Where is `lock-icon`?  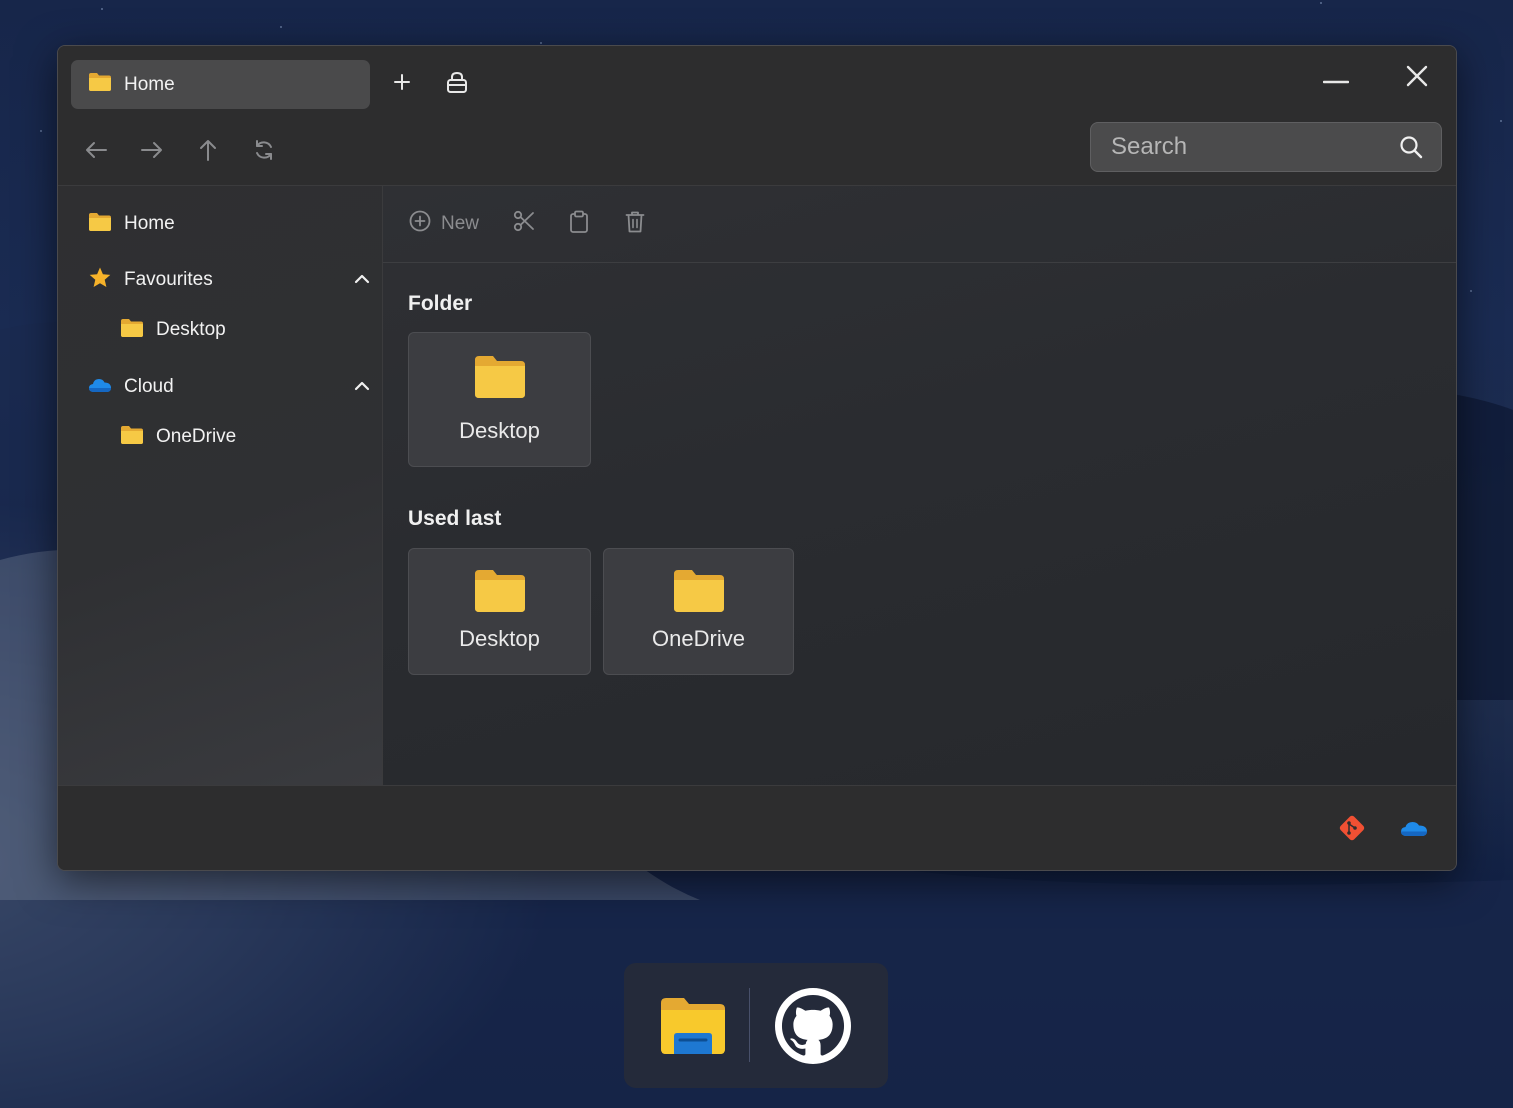
lock-icon is located at coordinates (457, 84).